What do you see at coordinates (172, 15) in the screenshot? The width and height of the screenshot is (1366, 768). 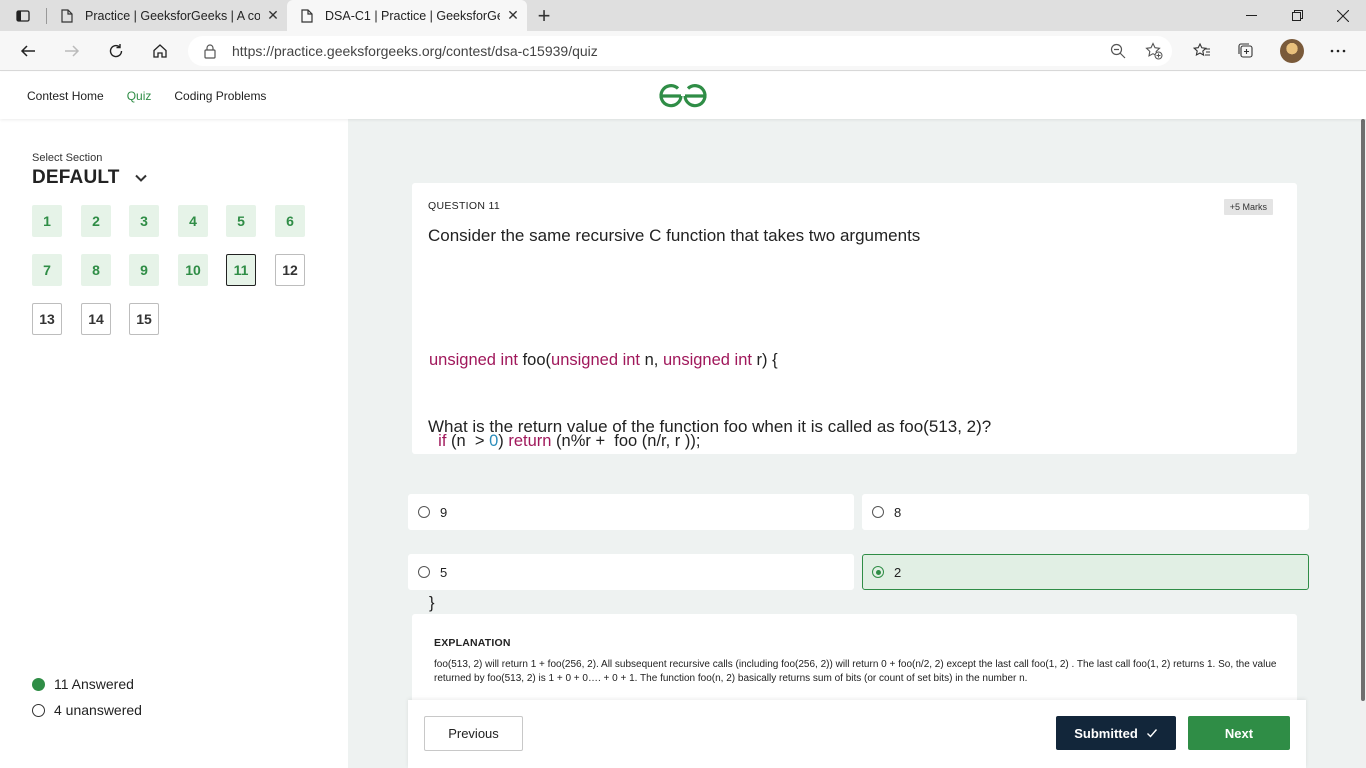 I see `tab-title: Practice | GeeksforGeeks | A com` at bounding box center [172, 15].